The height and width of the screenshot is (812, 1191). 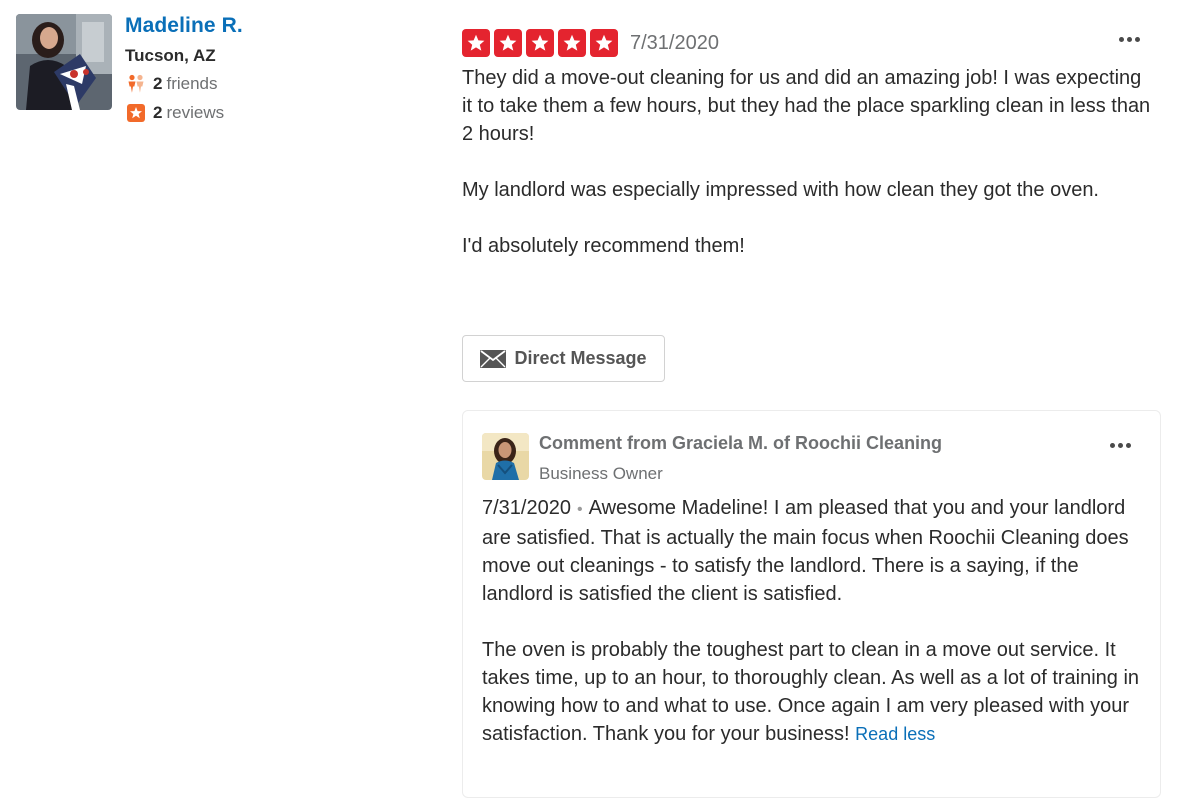 What do you see at coordinates (1120, 445) in the screenshot?
I see `comment-more-options-icon` at bounding box center [1120, 445].